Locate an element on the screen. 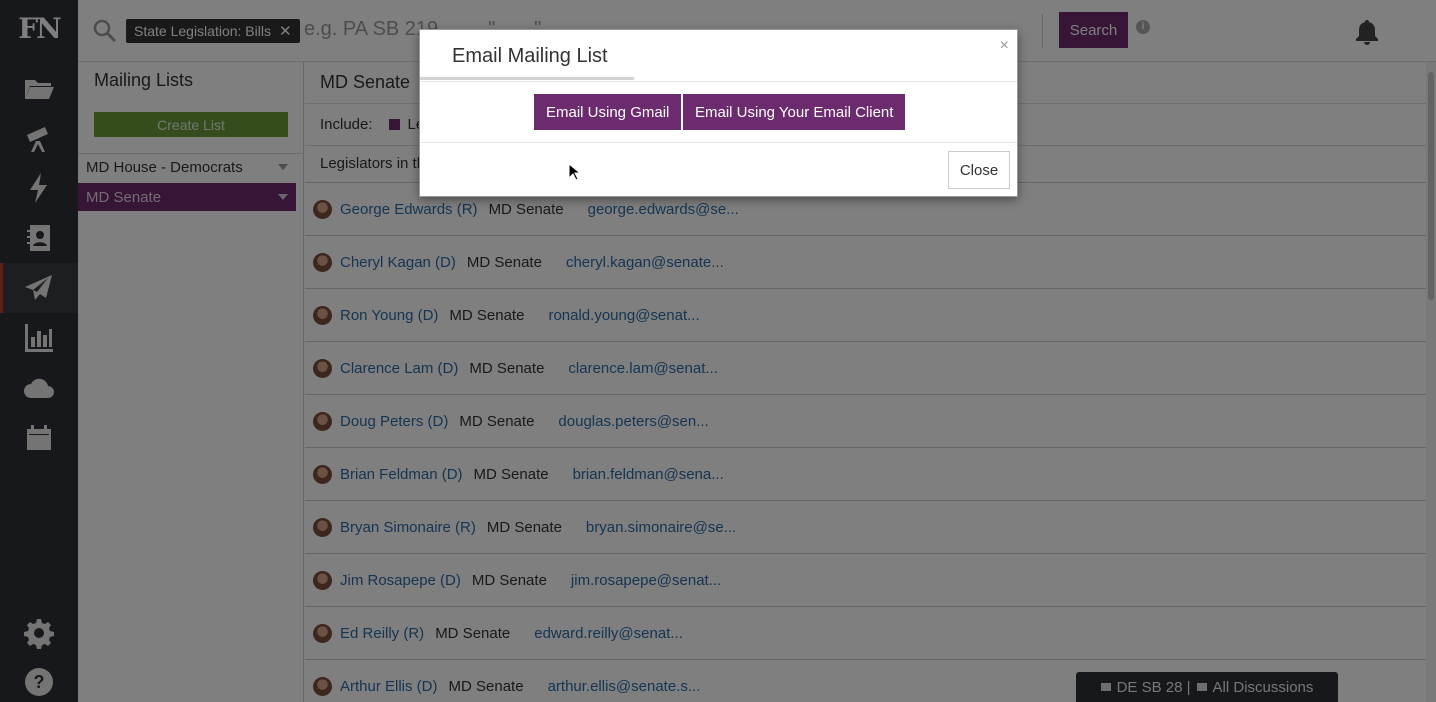 This screenshot has width=1436, height=702. close-button: Close is located at coordinates (979, 170).